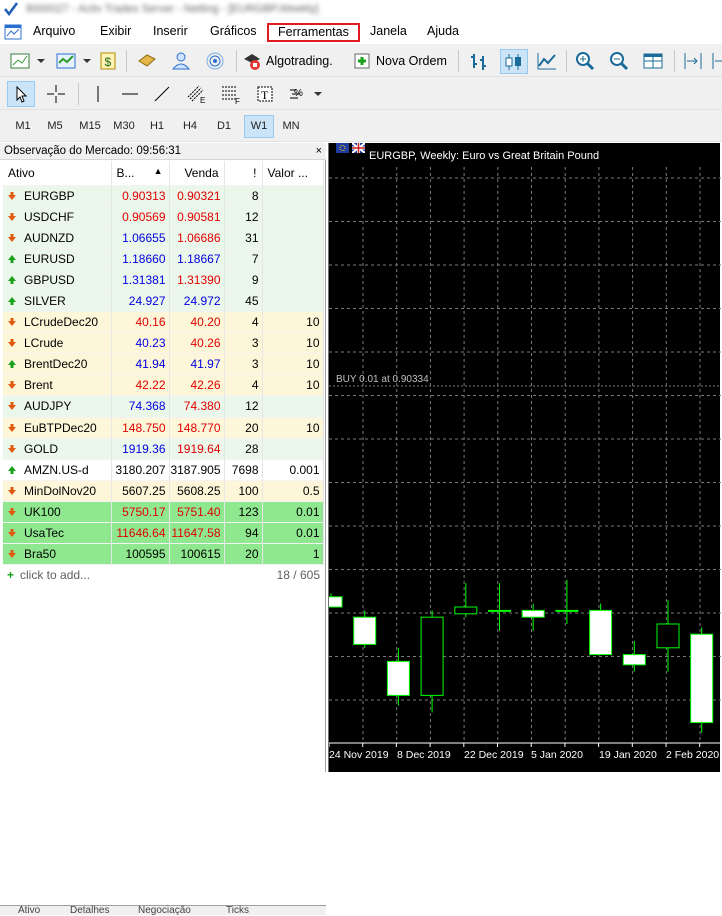 This screenshot has width=722, height=916. What do you see at coordinates (190, 126) in the screenshot?
I see `timeframe-h4: H4` at bounding box center [190, 126].